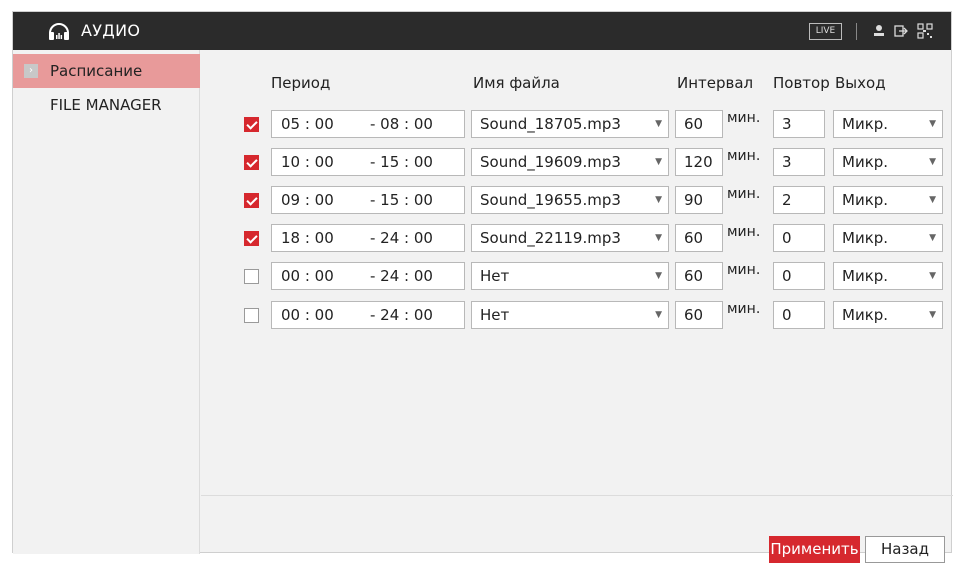 This screenshot has height=563, width=954. I want to click on file-select: Sound_19655.mp3 ▼, so click(570, 200).